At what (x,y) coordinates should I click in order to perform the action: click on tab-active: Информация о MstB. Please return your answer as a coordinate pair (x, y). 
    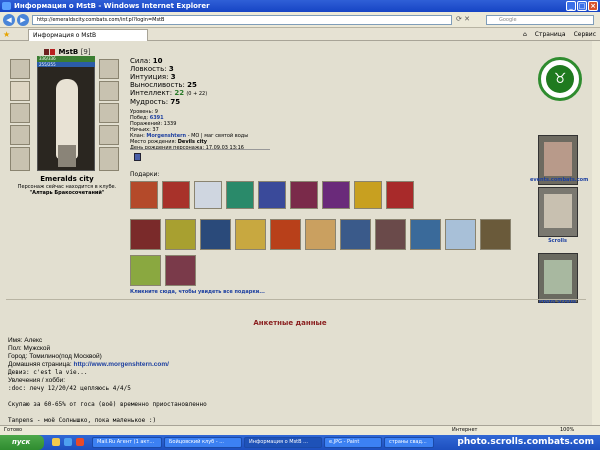
    Looking at the image, I should click on (88, 35).